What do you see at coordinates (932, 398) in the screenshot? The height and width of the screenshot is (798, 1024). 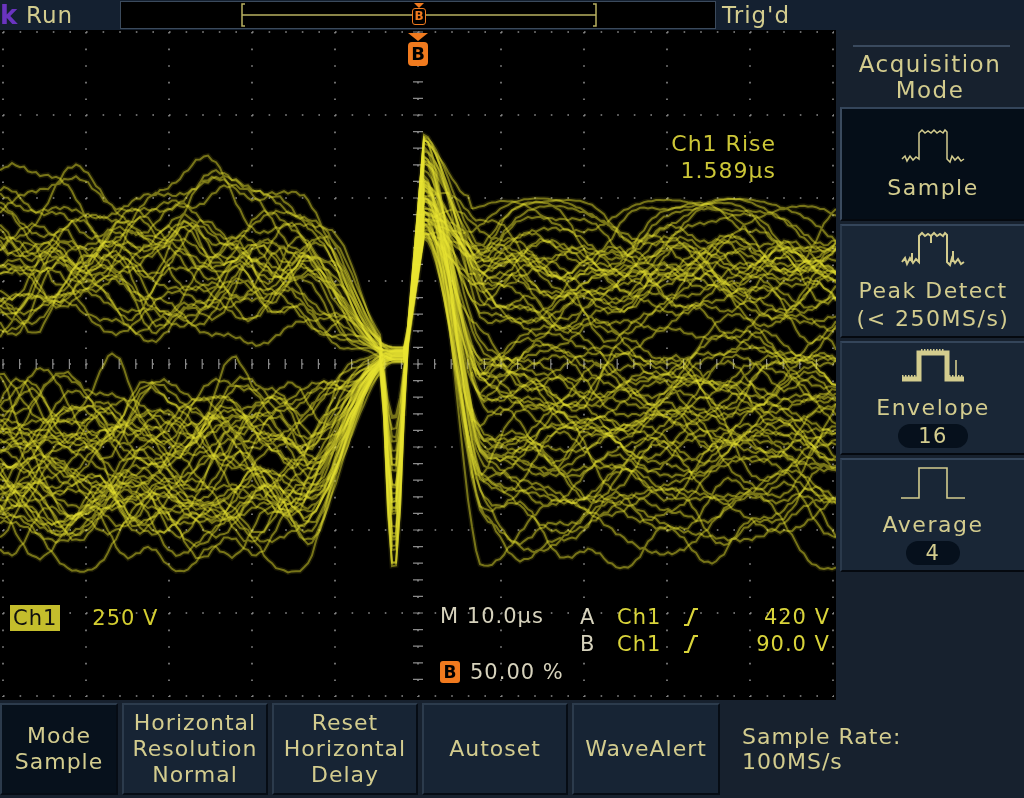 I see `acquisition-mode-option: Envelope 16` at bounding box center [932, 398].